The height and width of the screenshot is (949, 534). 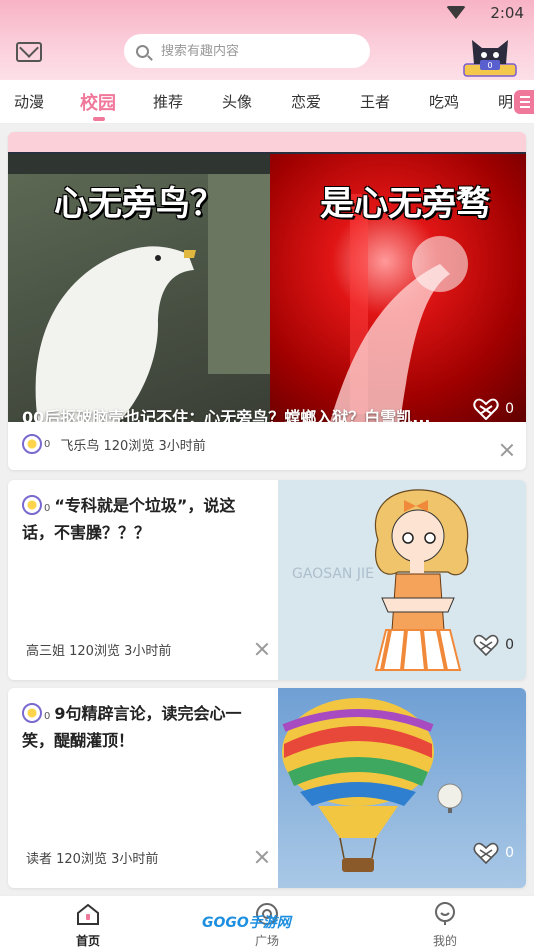 I want to click on card-title-block: 0 9句精辟言论，读完会心一笑，醍醐灌顶！, so click(x=132, y=726).